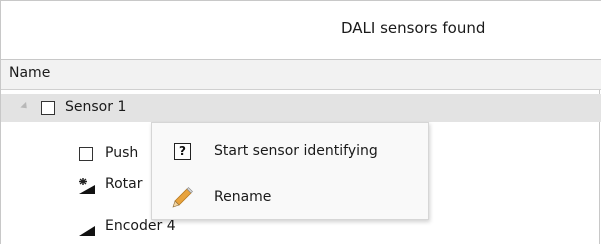 The image size is (602, 244). Describe the element at coordinates (30, 73) in the screenshot. I see `column-header-label: Name` at that location.